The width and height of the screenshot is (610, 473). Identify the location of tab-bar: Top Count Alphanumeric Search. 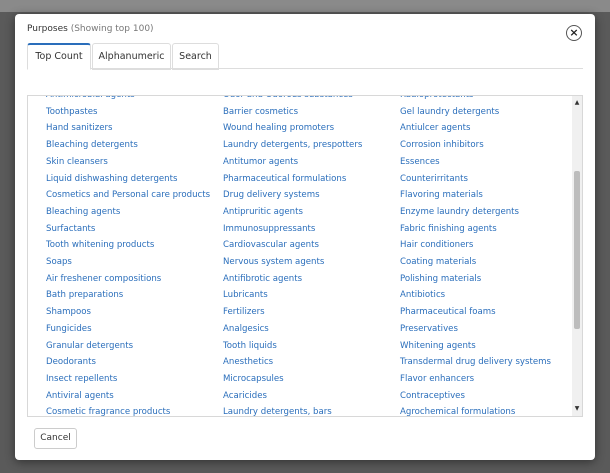
(305, 56).